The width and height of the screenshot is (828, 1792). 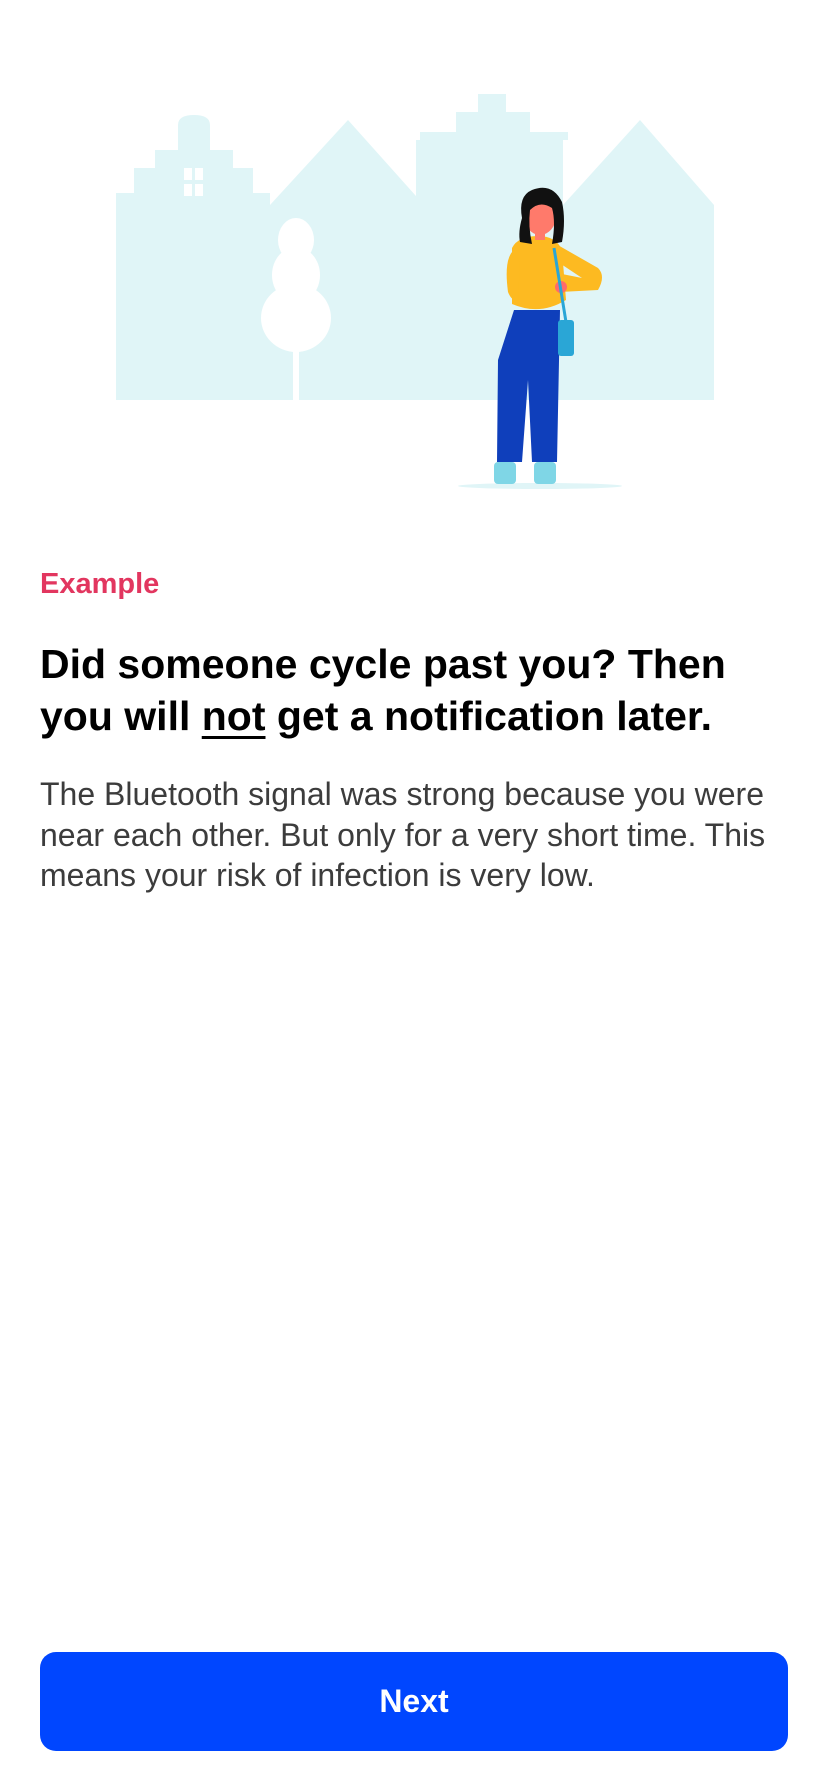 I want to click on shoulder-bag, so click(x=566, y=338).